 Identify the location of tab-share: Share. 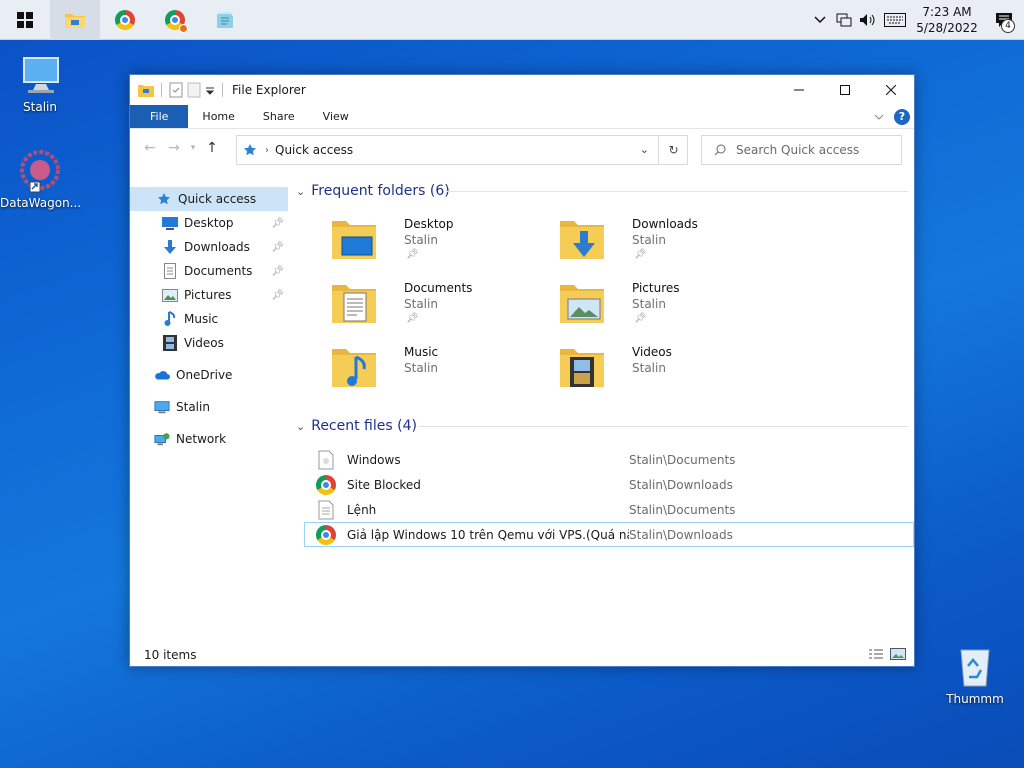
(279, 116).